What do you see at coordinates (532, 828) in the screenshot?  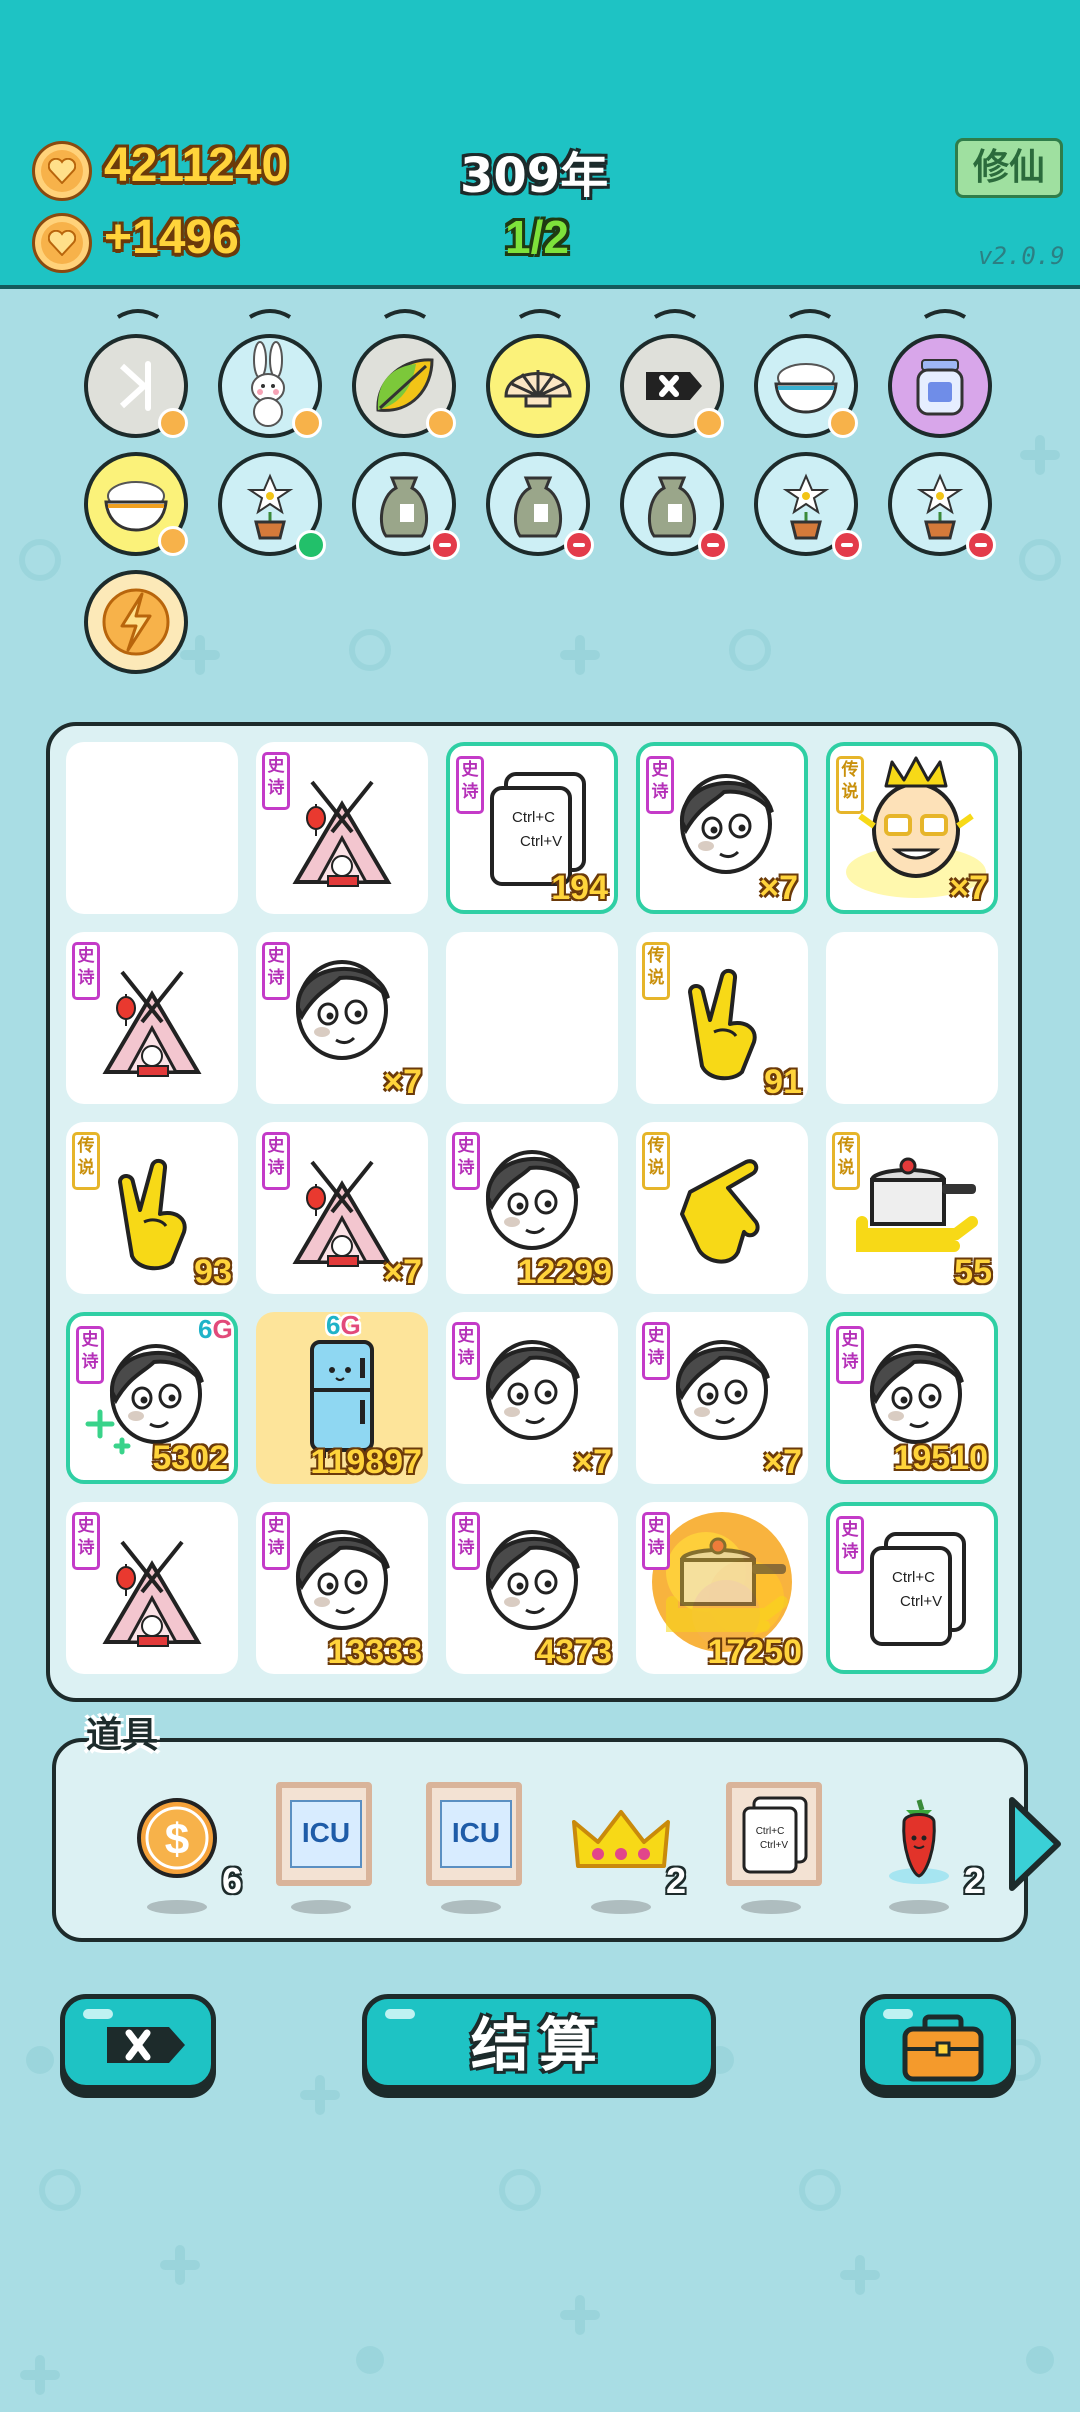 I see `grid-cell-copy-paste: Ctrl+C Ctrl+V 史诗 194` at bounding box center [532, 828].